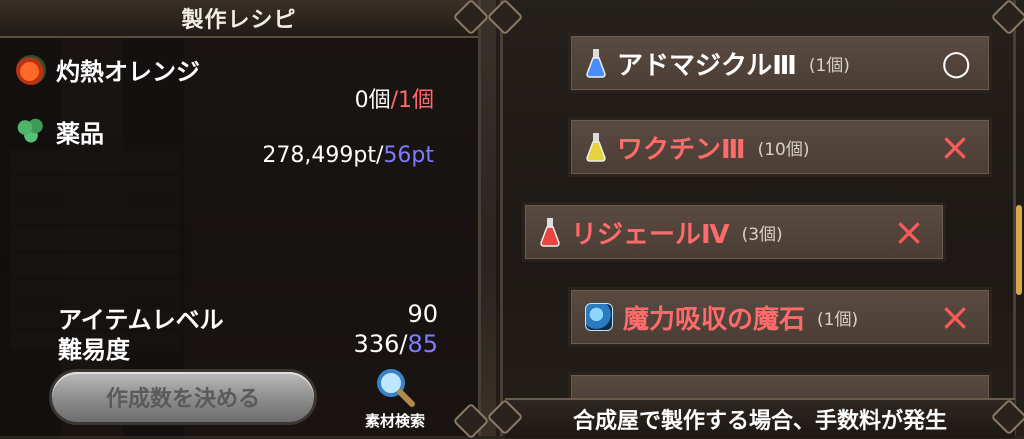 This screenshot has height=439, width=1024. What do you see at coordinates (681, 149) in the screenshot?
I see `recipe-name: ワクチンⅢ` at bounding box center [681, 149].